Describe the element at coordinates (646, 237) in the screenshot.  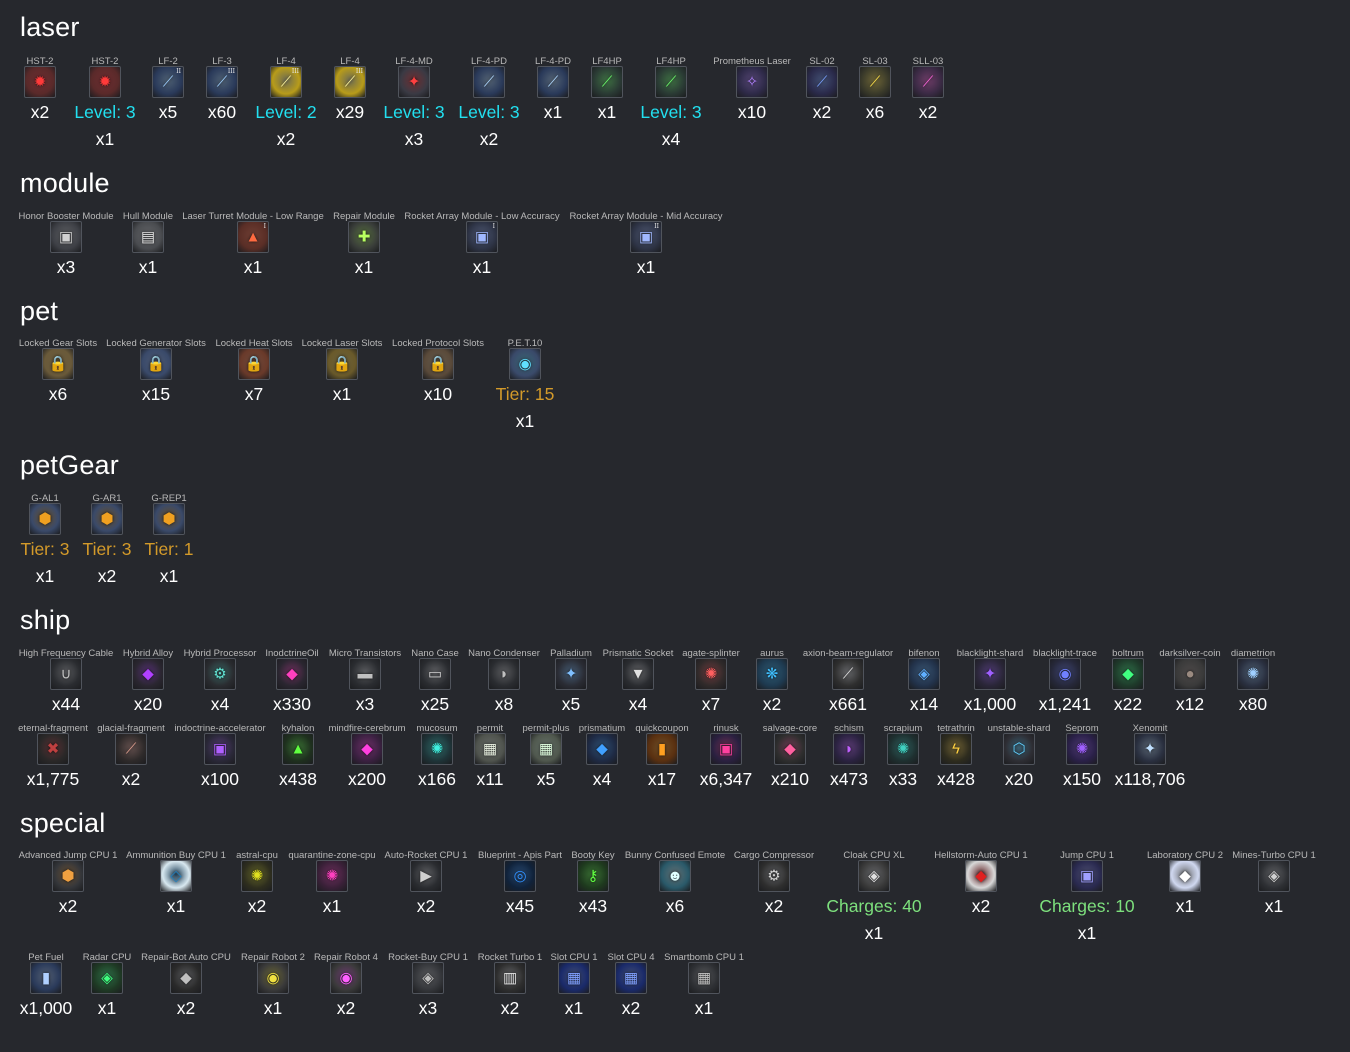
I see `rocket-module-icon: ▣ II` at that location.